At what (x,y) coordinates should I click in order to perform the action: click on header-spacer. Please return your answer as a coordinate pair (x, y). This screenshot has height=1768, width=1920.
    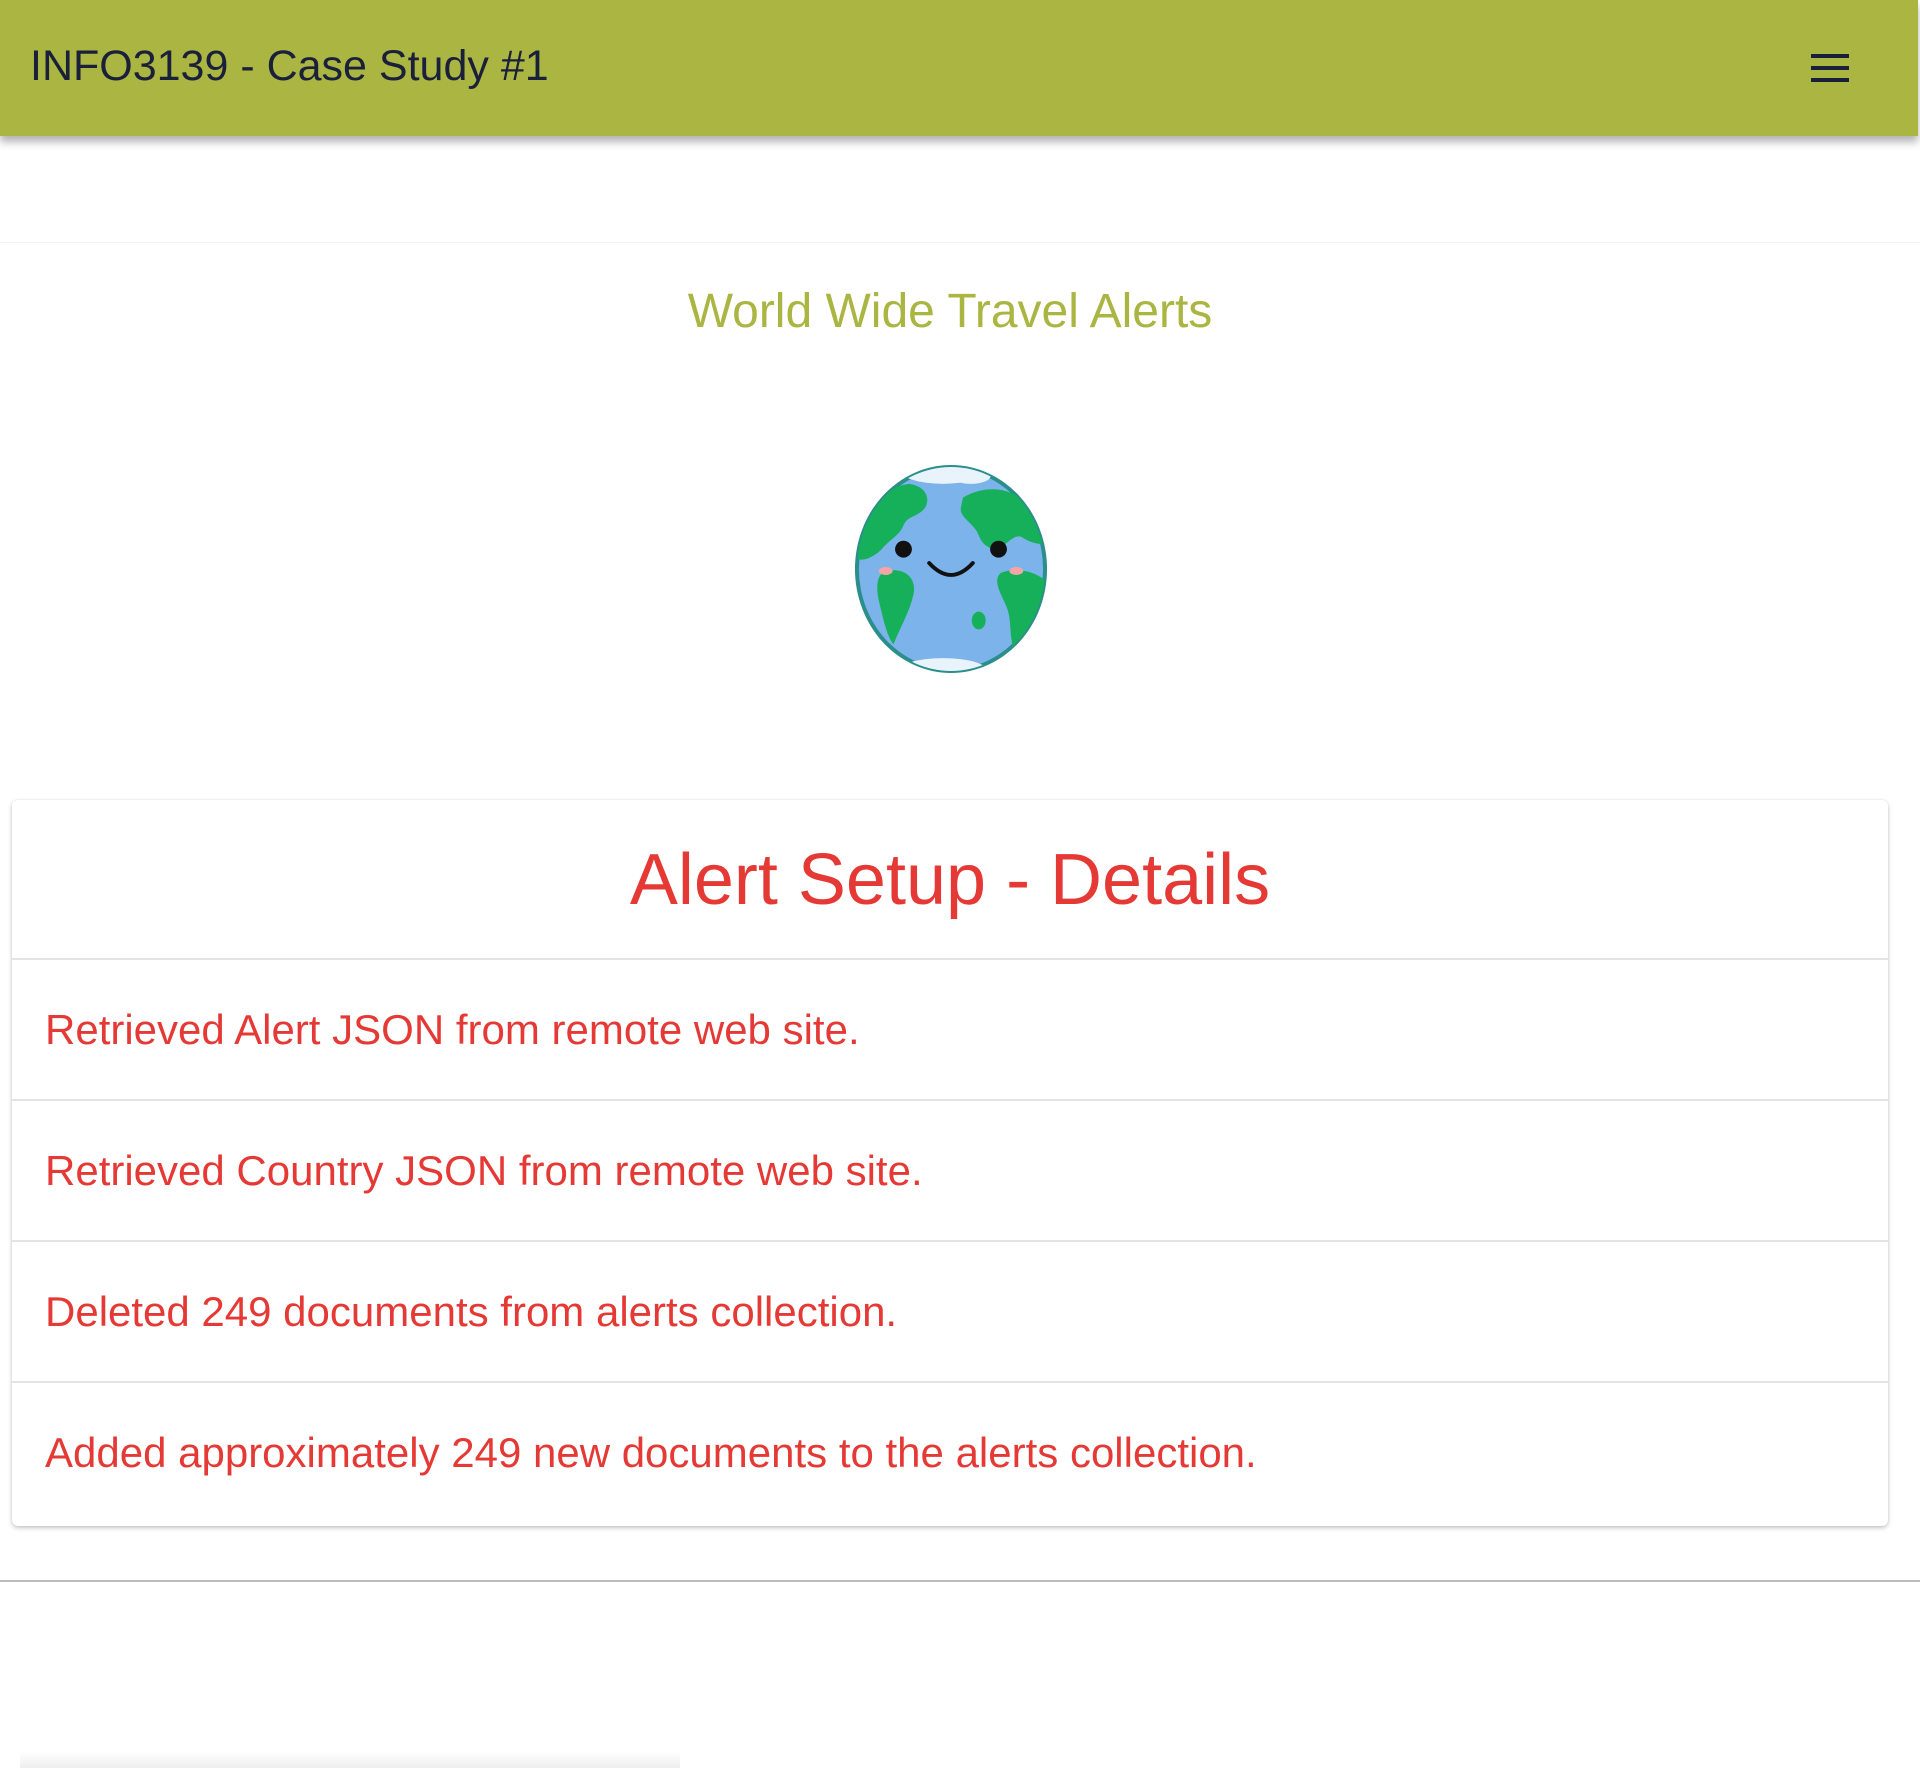
    Looking at the image, I should click on (960, 189).